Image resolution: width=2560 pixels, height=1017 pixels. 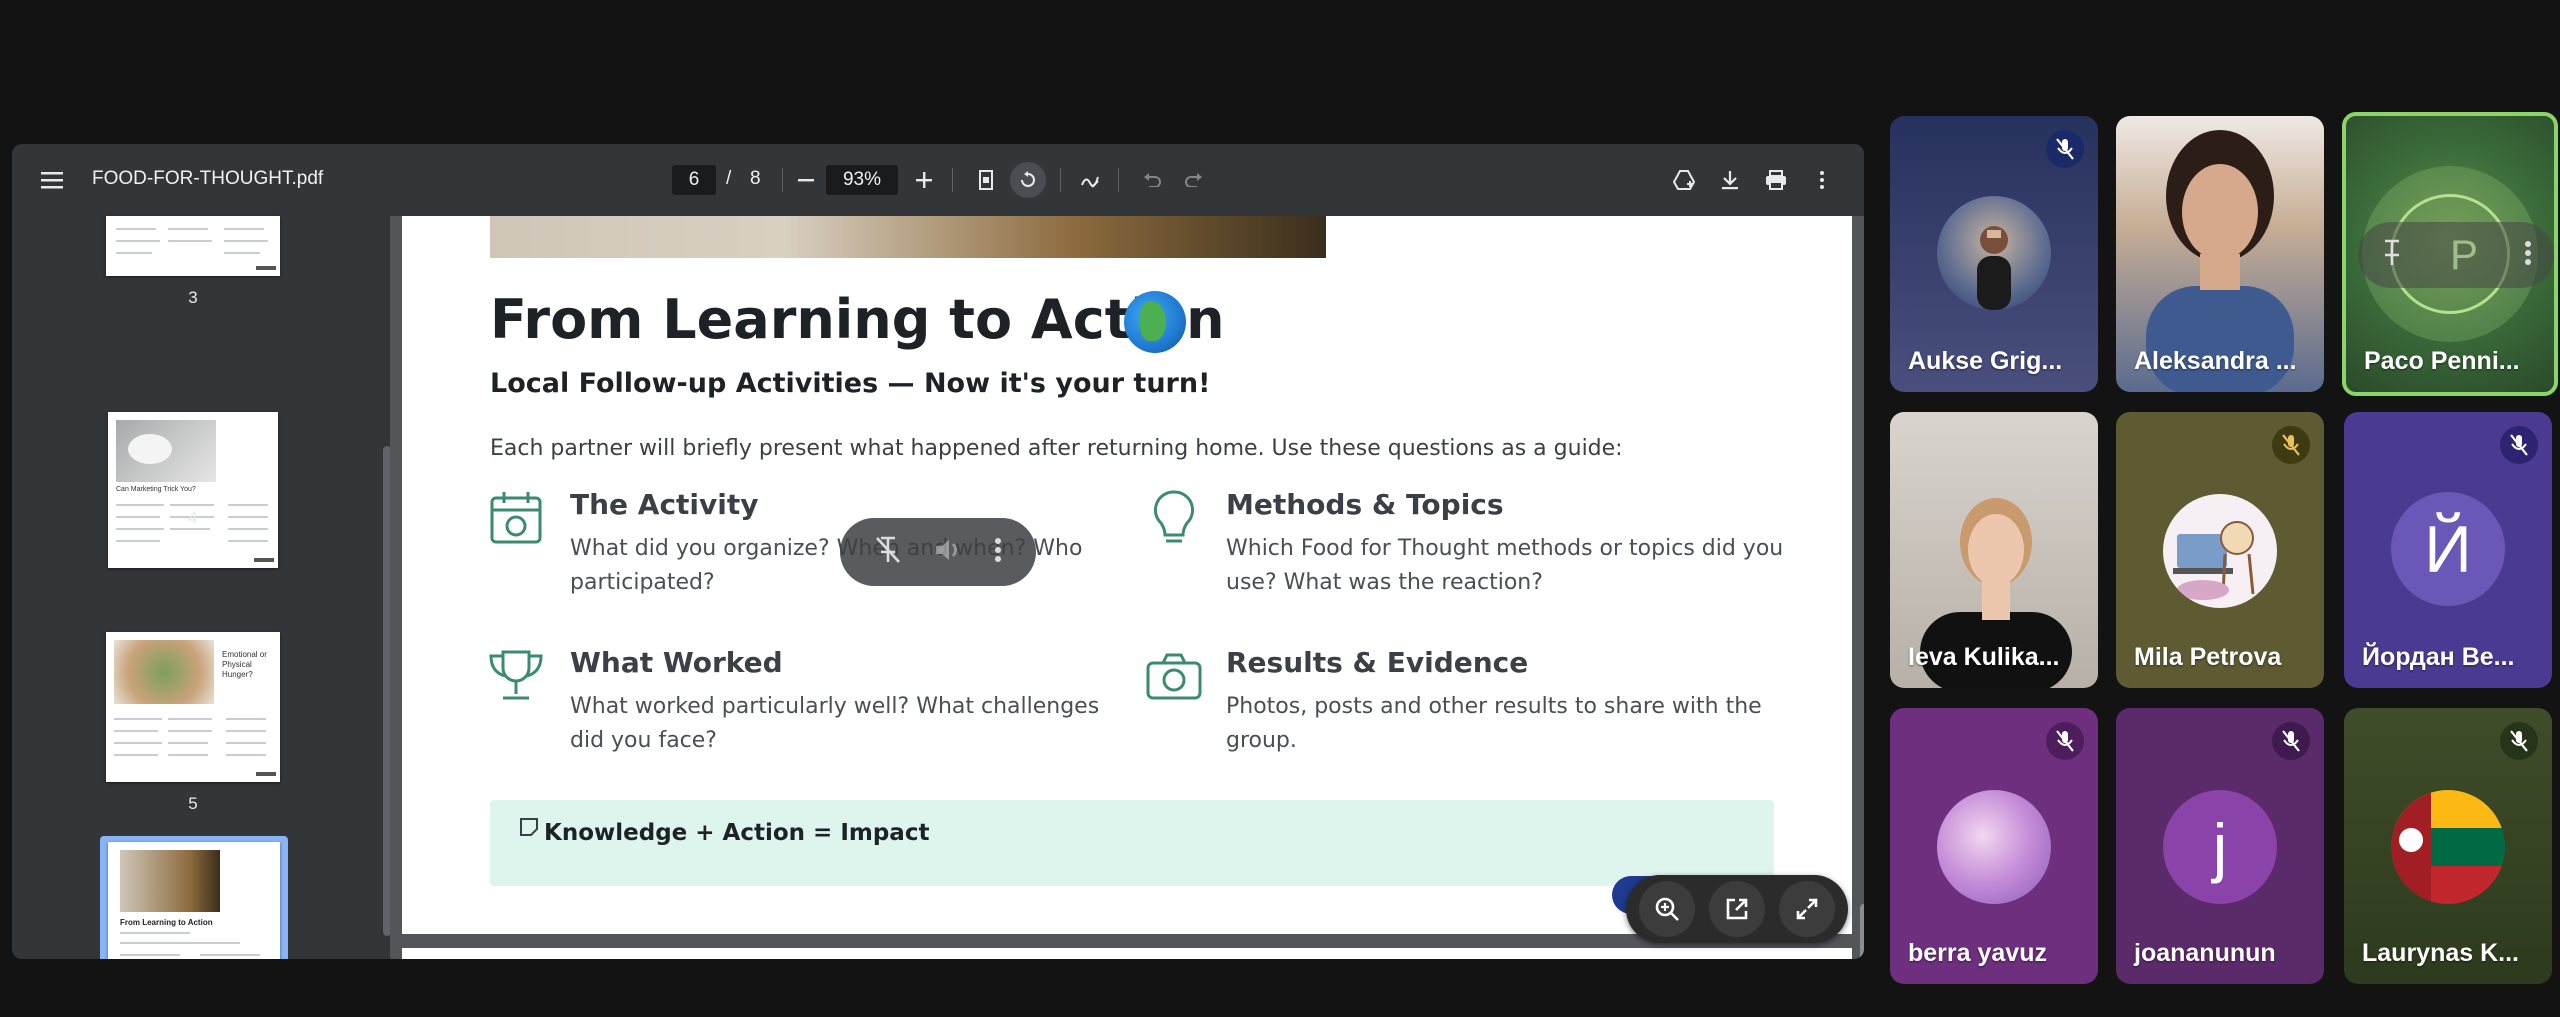 I want to click on participant-avatar: Й, so click(x=2448, y=549).